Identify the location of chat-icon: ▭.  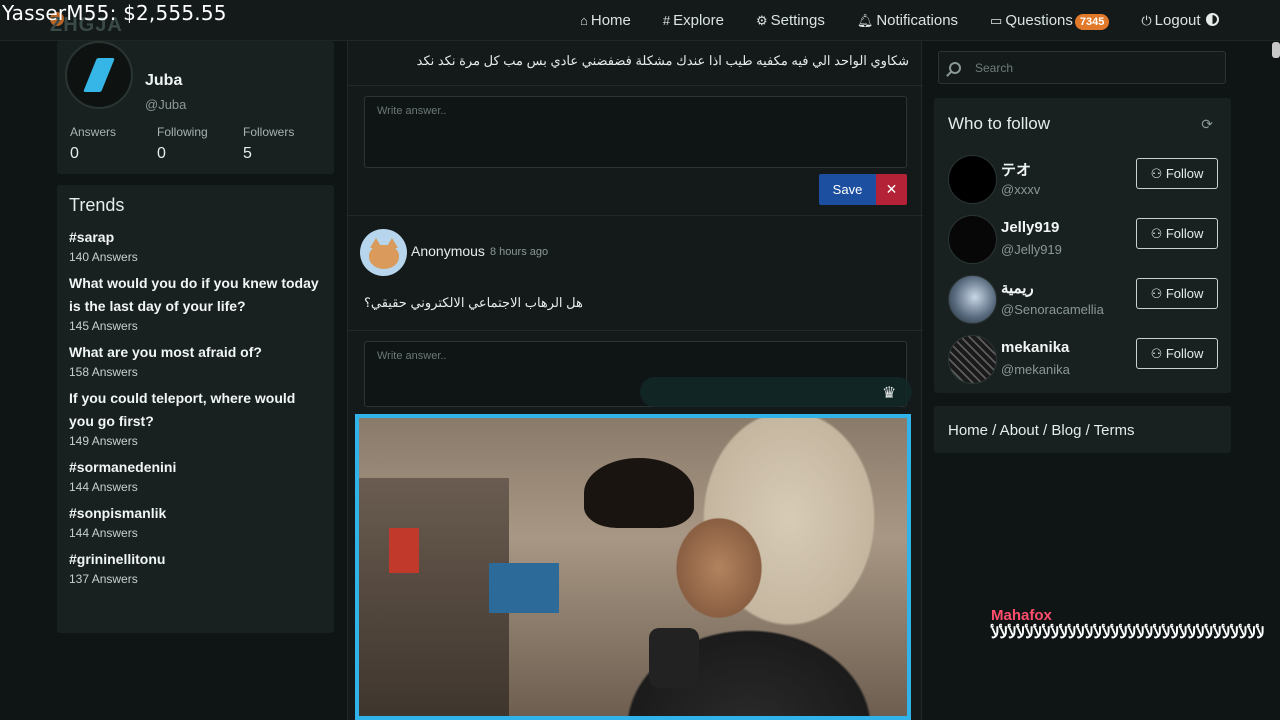
(996, 20).